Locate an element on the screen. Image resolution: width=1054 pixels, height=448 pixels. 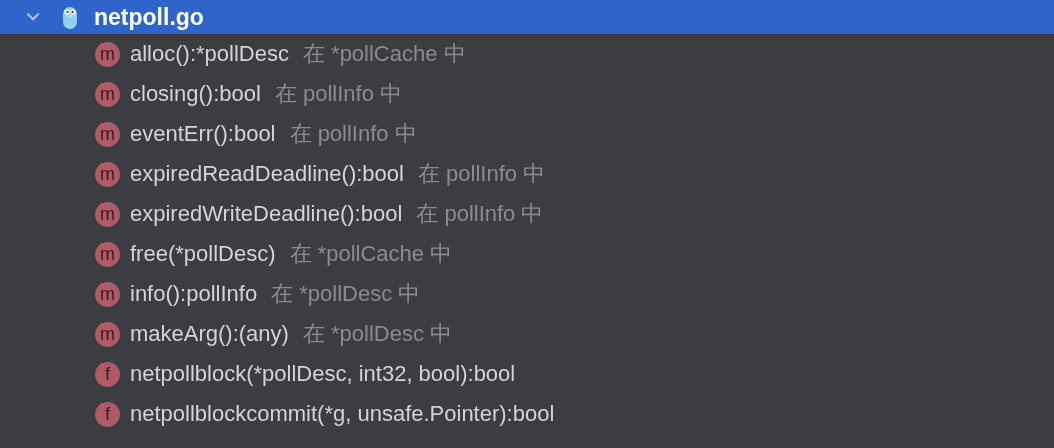
structure-item: m info():pollInfo 在 *pollDesc 中 is located at coordinates (527, 294).